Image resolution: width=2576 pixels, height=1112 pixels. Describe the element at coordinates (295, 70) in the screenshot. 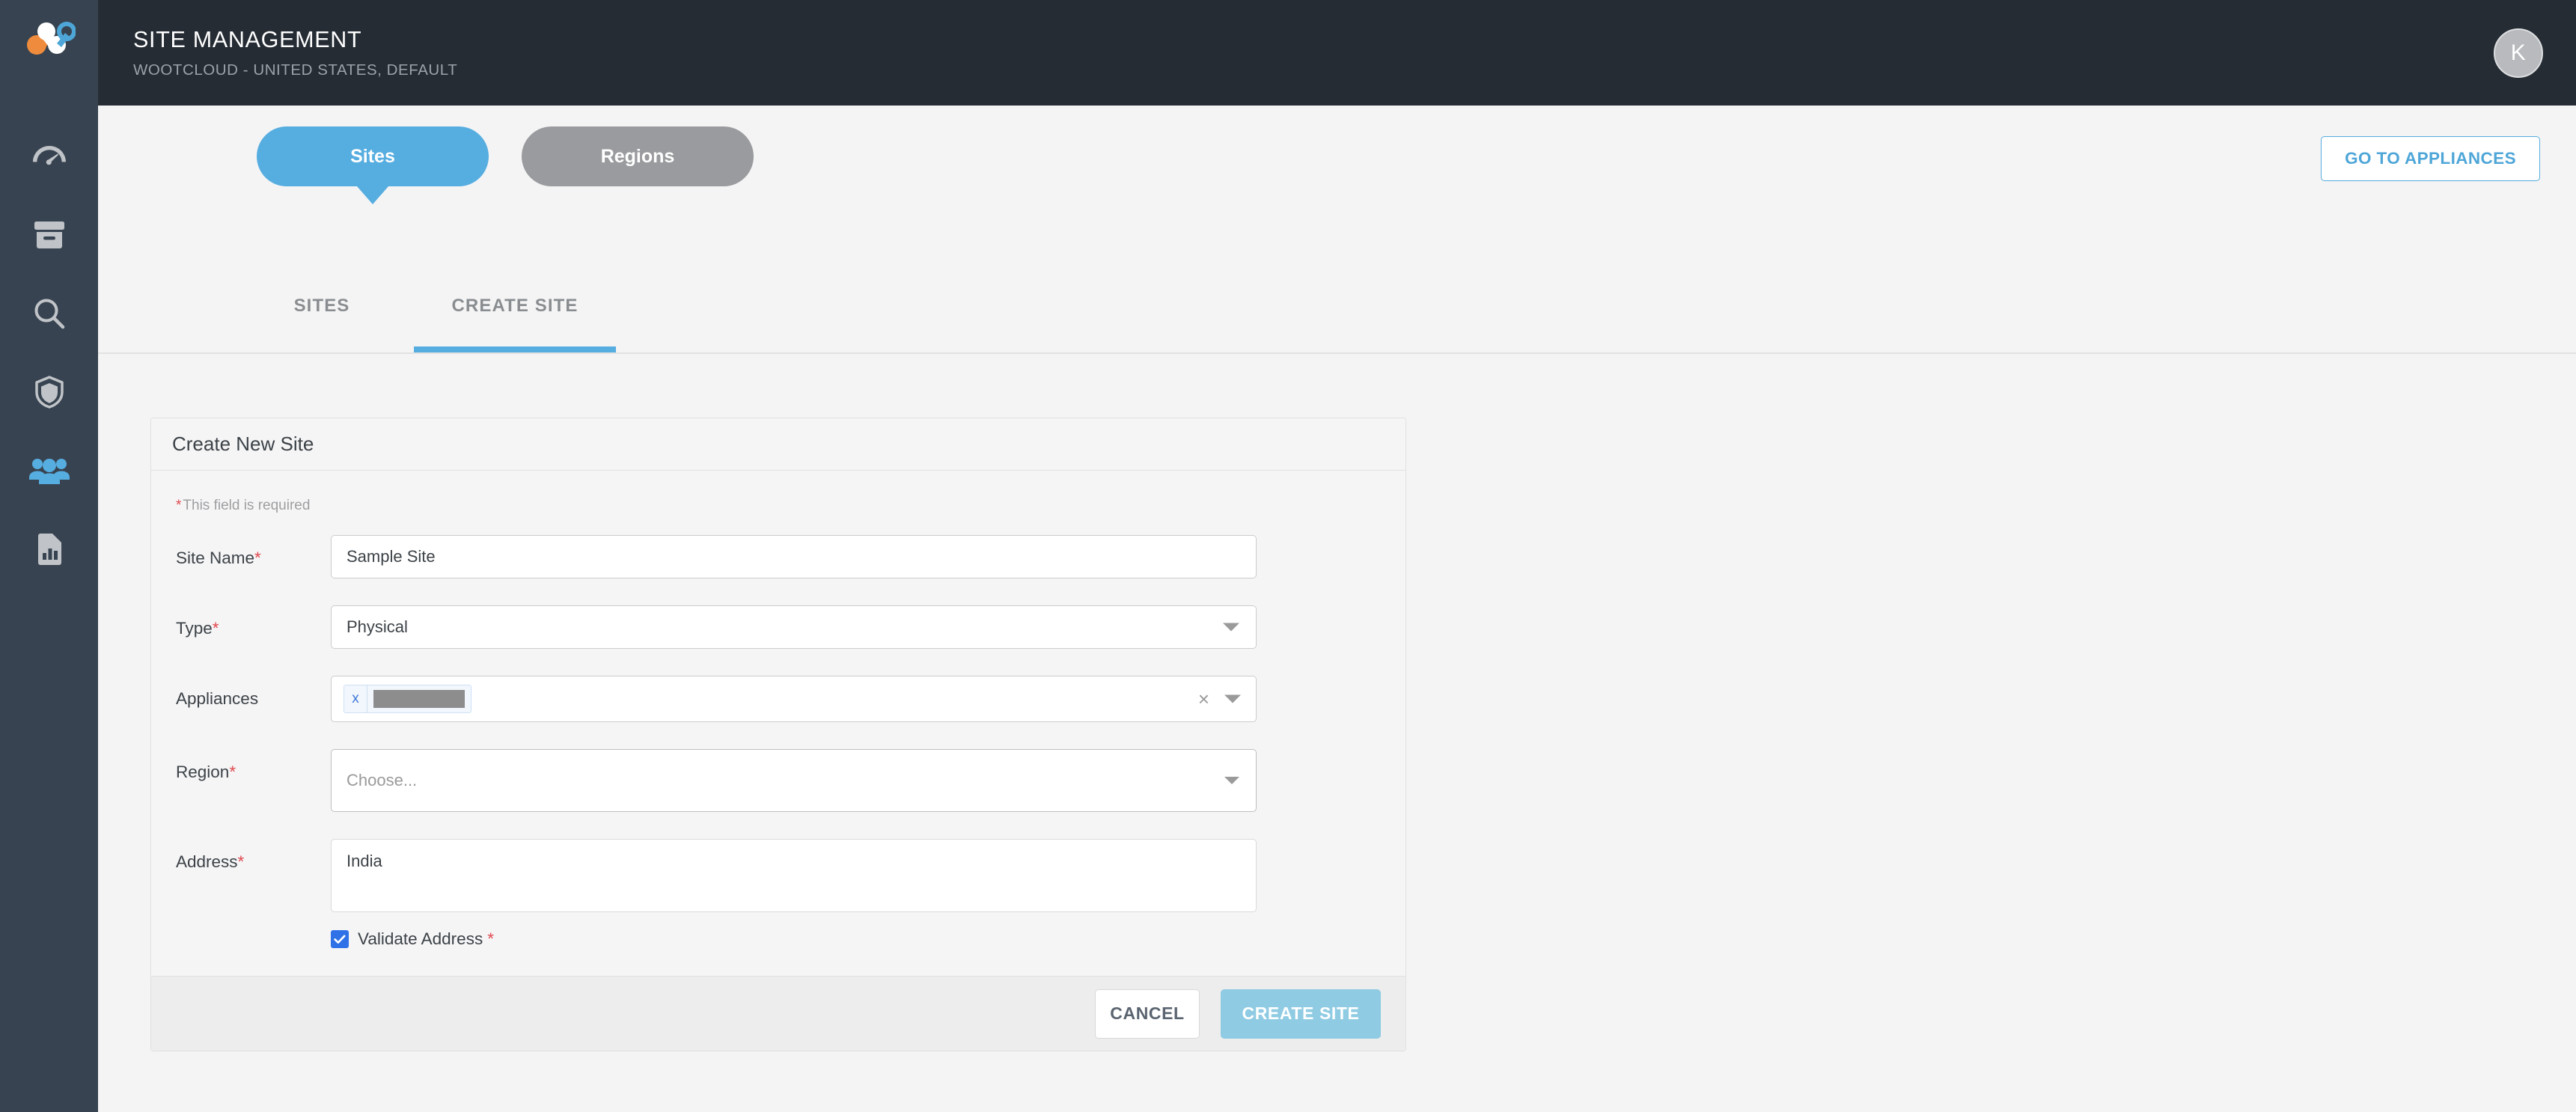

I see `breadcrumb: WOOTCLOUD - UNITED STATES, DEFAULT` at that location.